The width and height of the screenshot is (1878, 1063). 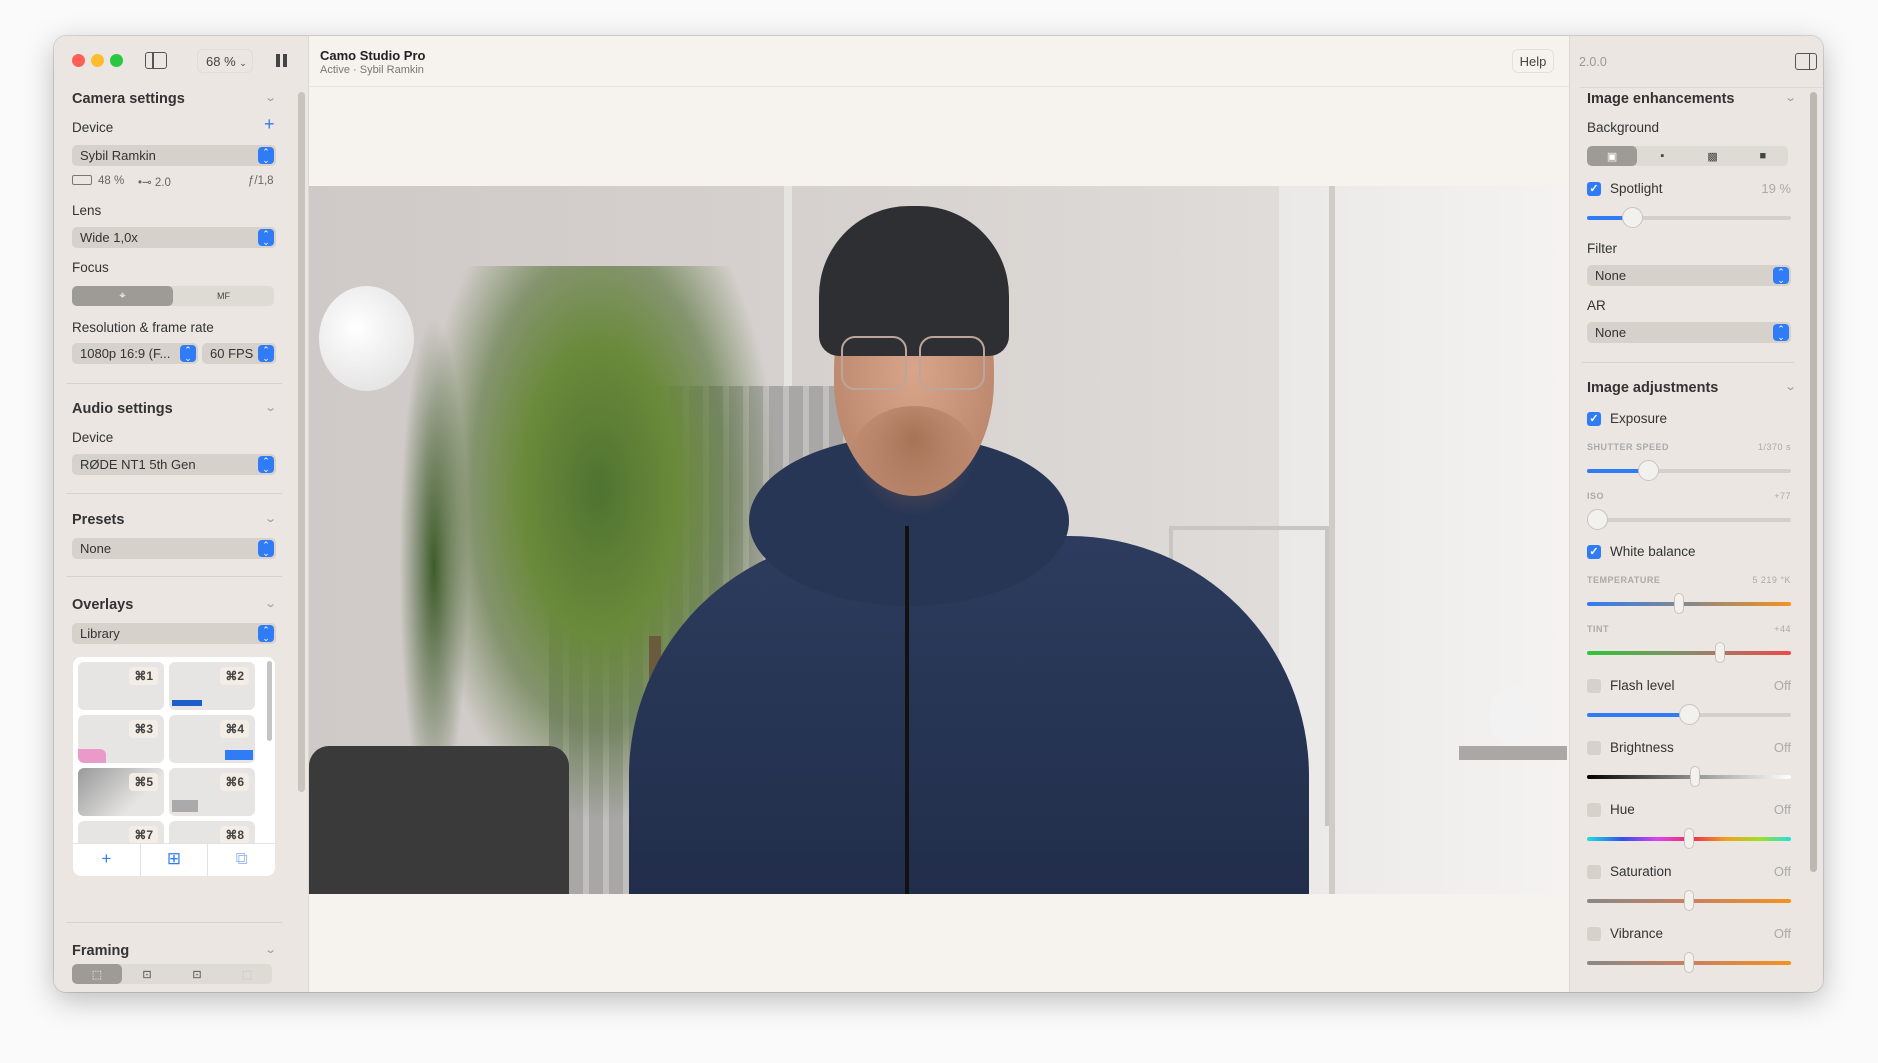 I want to click on presets-select: None ⌃ ⌄, so click(x=174, y=548).